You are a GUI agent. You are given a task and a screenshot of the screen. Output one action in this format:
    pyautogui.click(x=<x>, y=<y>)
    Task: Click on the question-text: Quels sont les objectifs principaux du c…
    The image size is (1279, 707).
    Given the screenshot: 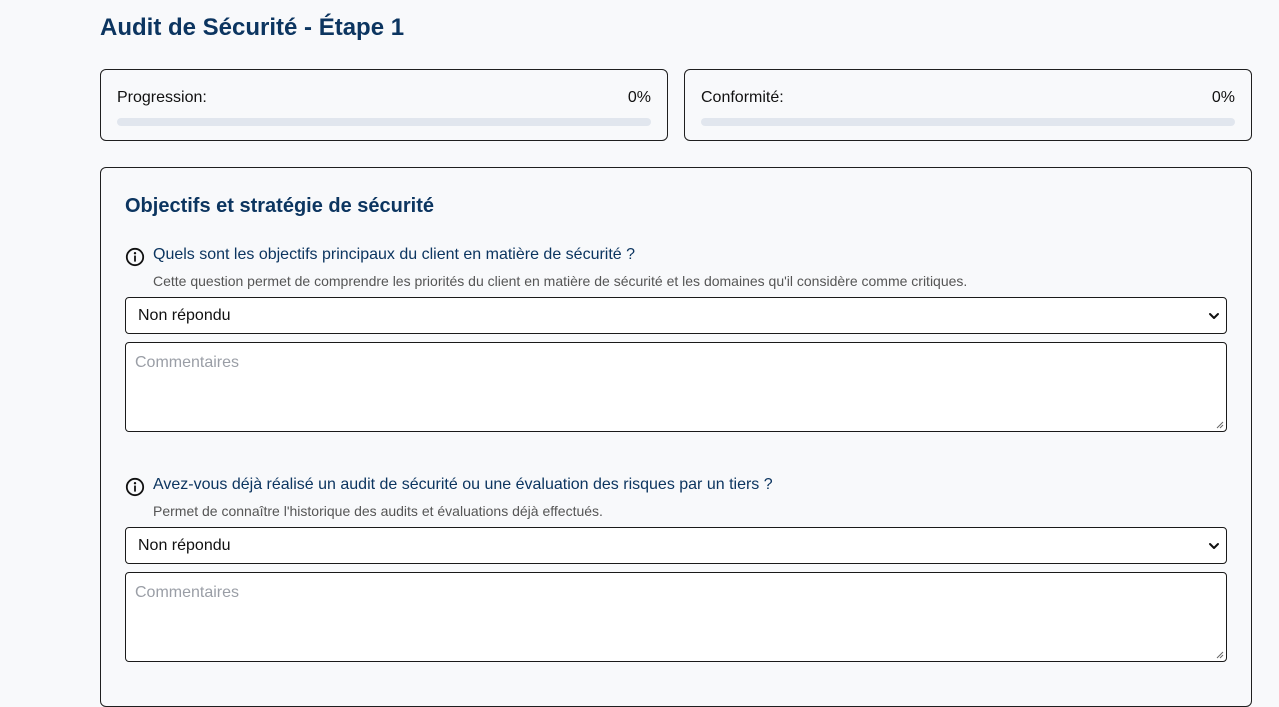 What is the action you would take?
    pyautogui.click(x=394, y=254)
    